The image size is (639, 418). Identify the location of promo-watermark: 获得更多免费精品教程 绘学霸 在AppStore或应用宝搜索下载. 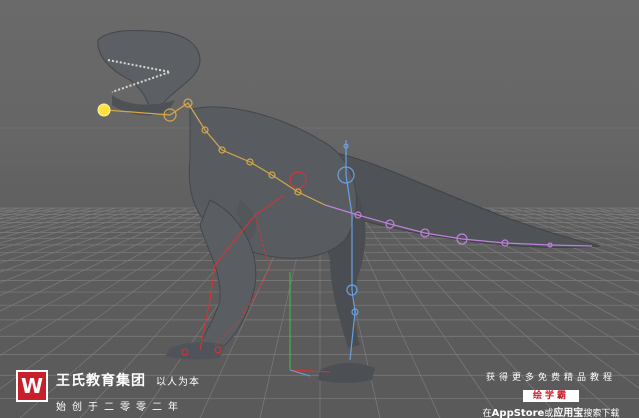
(551, 394).